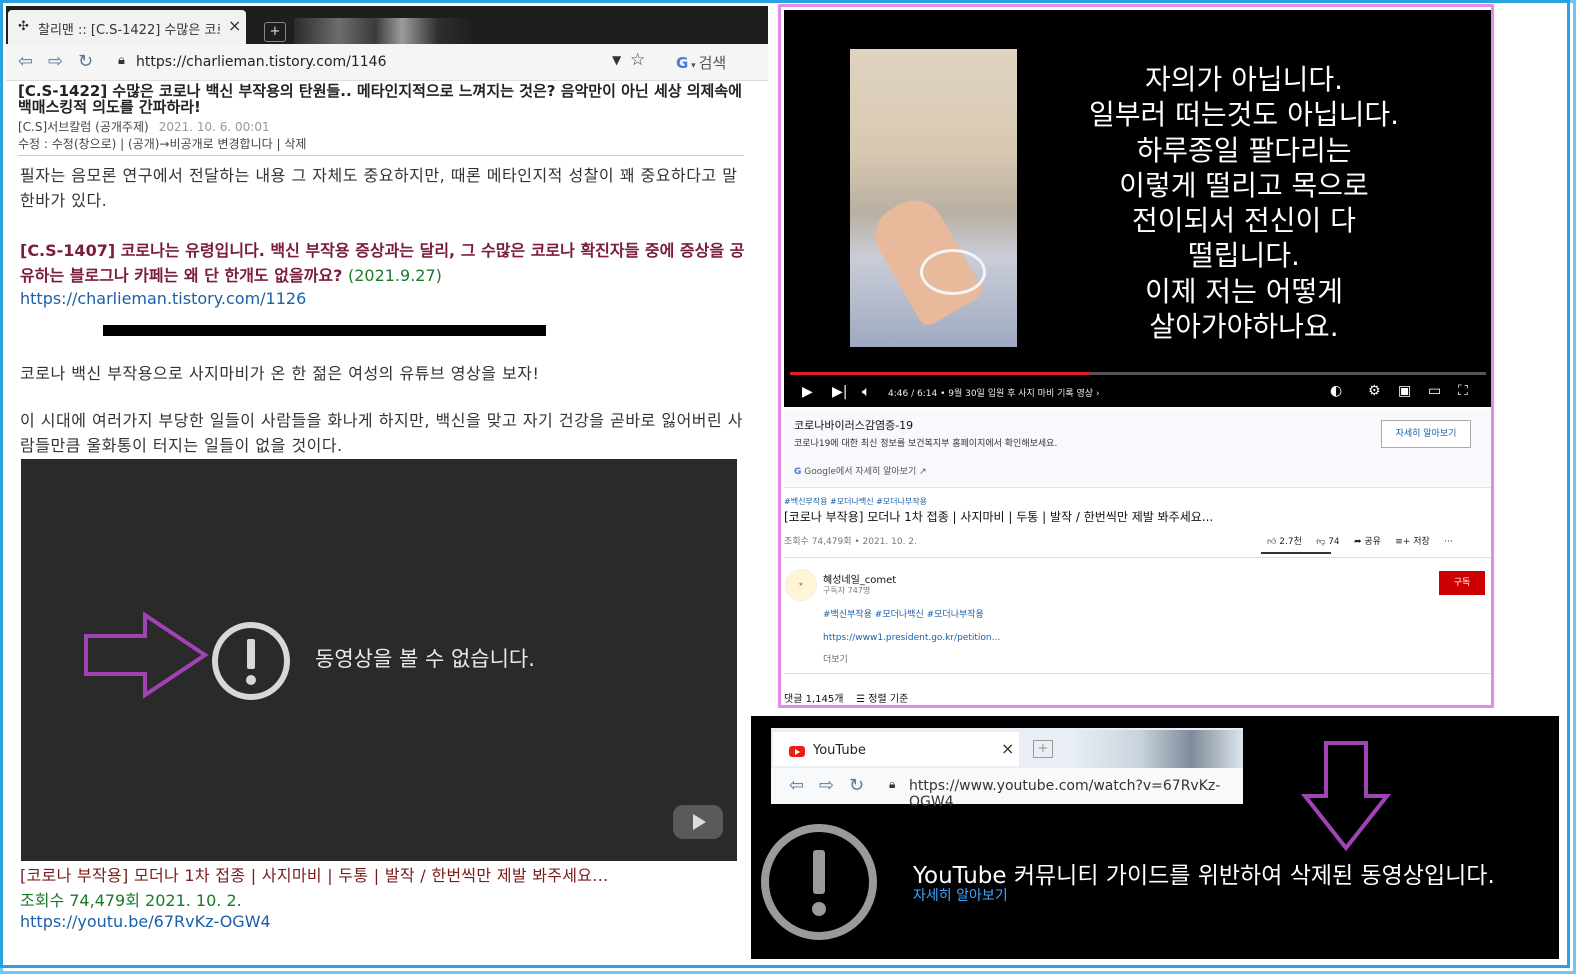 The width and height of the screenshot is (1576, 974). What do you see at coordinates (163, 298) in the screenshot?
I see `referenced-post-link: https://charlieman.tistory.com/1126` at bounding box center [163, 298].